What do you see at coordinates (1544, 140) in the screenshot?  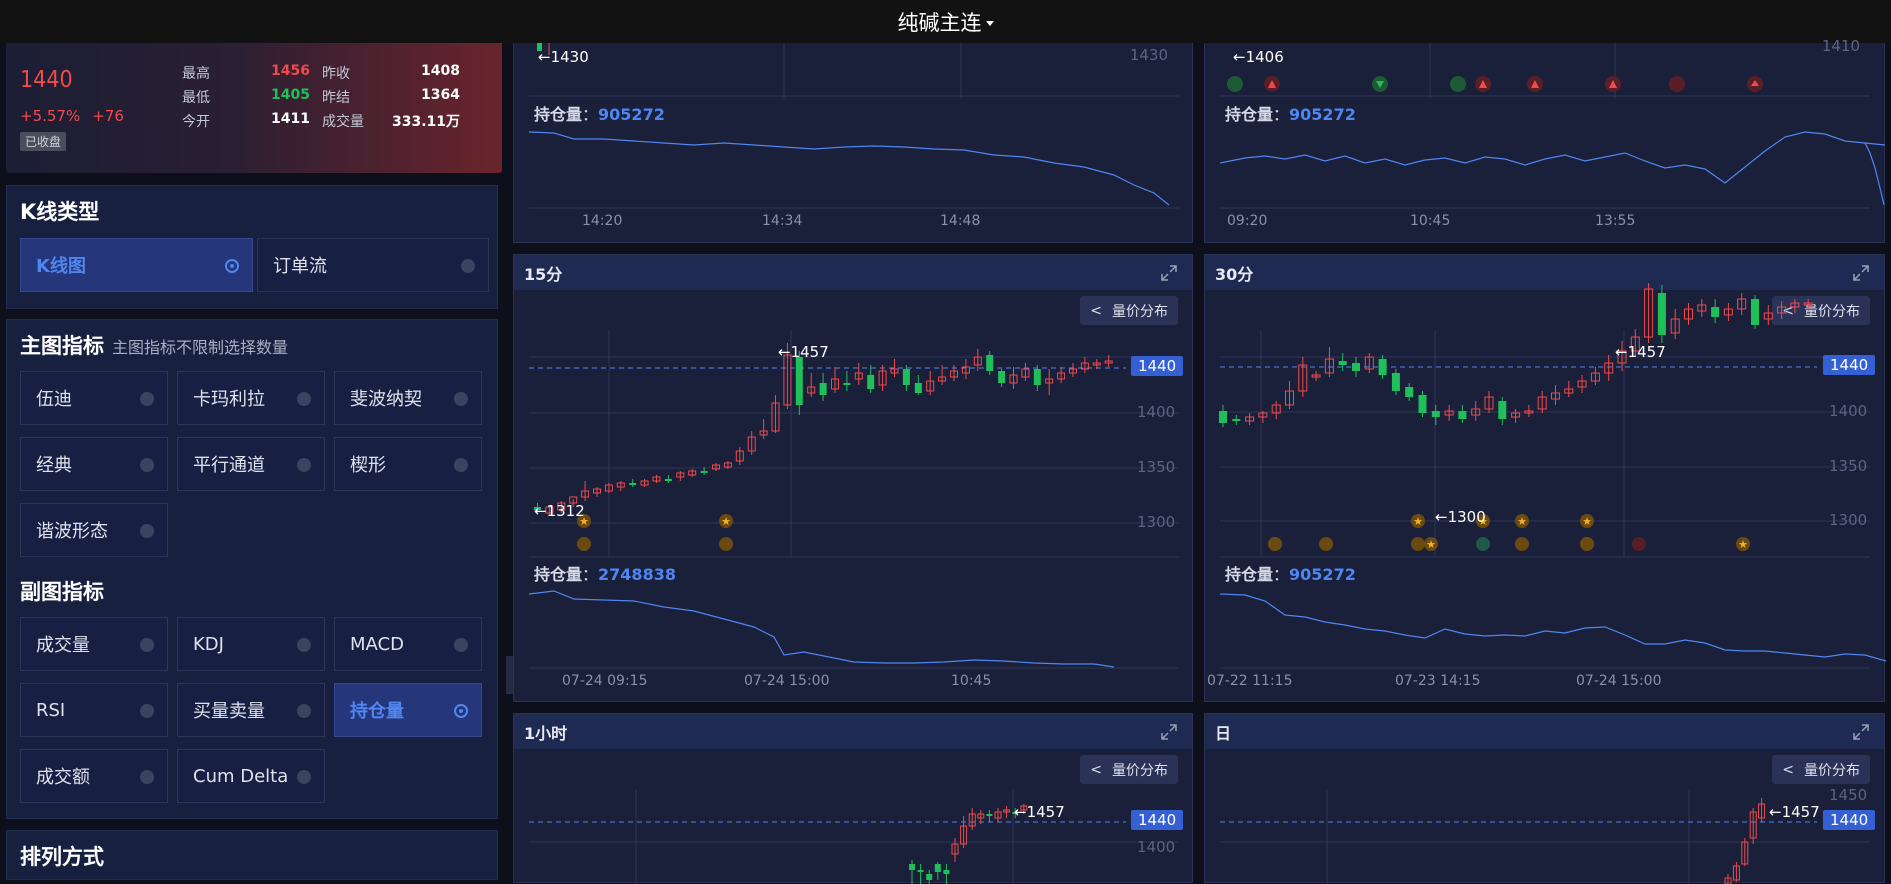 I see `chart-top-right: ←1406 1410 持仓量：905272 09:20 10:45 13:55` at bounding box center [1544, 140].